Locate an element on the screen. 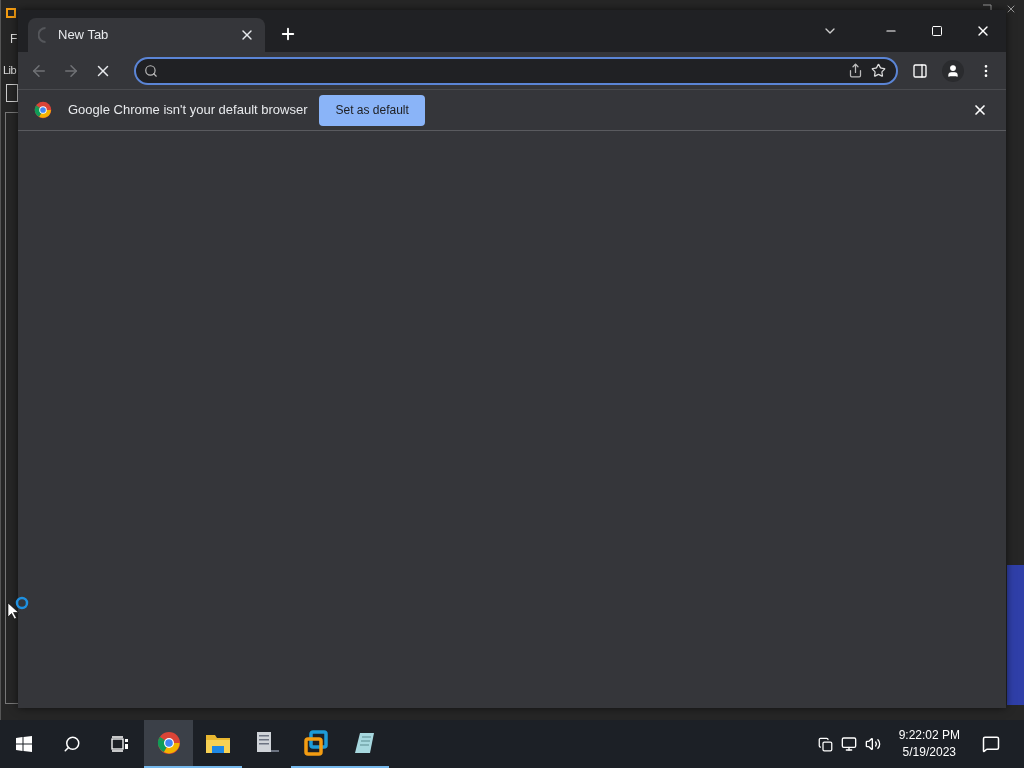 This screenshot has width=1024, height=768. windows-logo-icon is located at coordinates (24, 744).